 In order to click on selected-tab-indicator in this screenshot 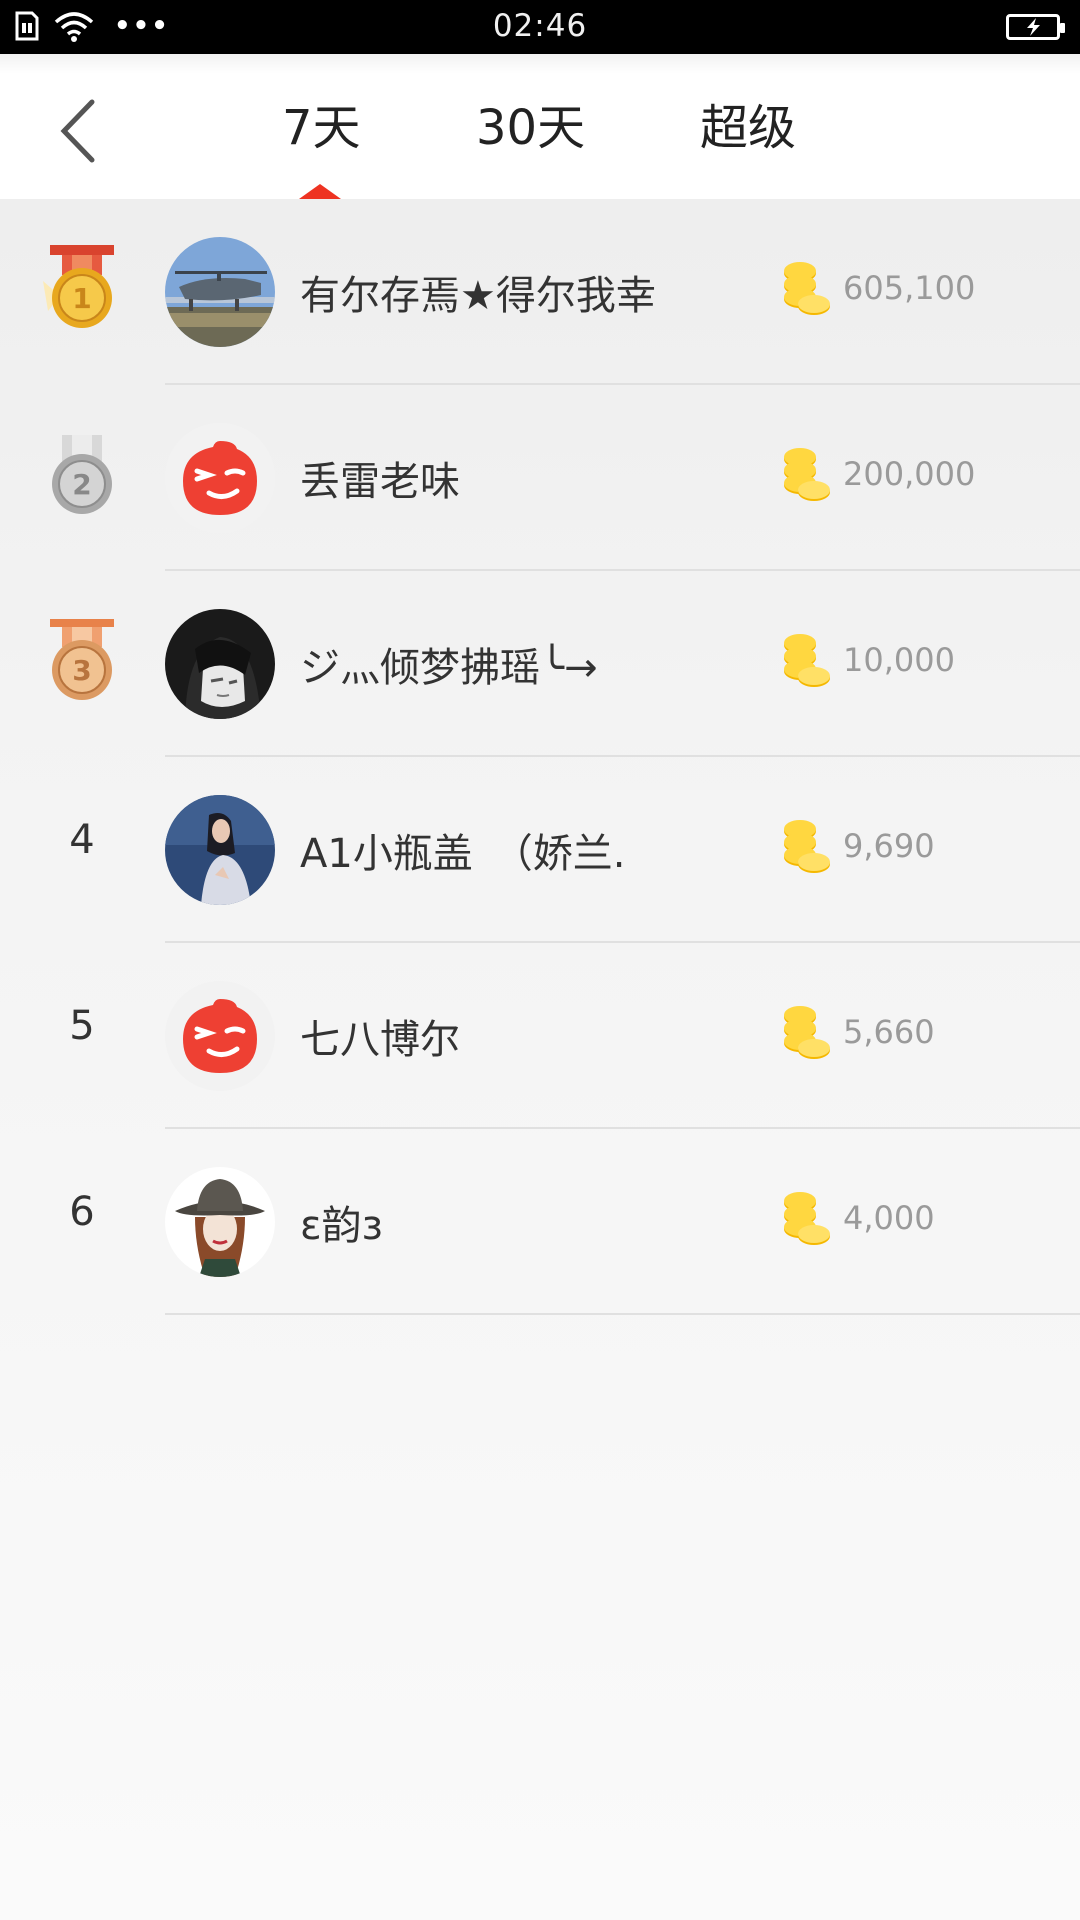, I will do `click(320, 191)`.